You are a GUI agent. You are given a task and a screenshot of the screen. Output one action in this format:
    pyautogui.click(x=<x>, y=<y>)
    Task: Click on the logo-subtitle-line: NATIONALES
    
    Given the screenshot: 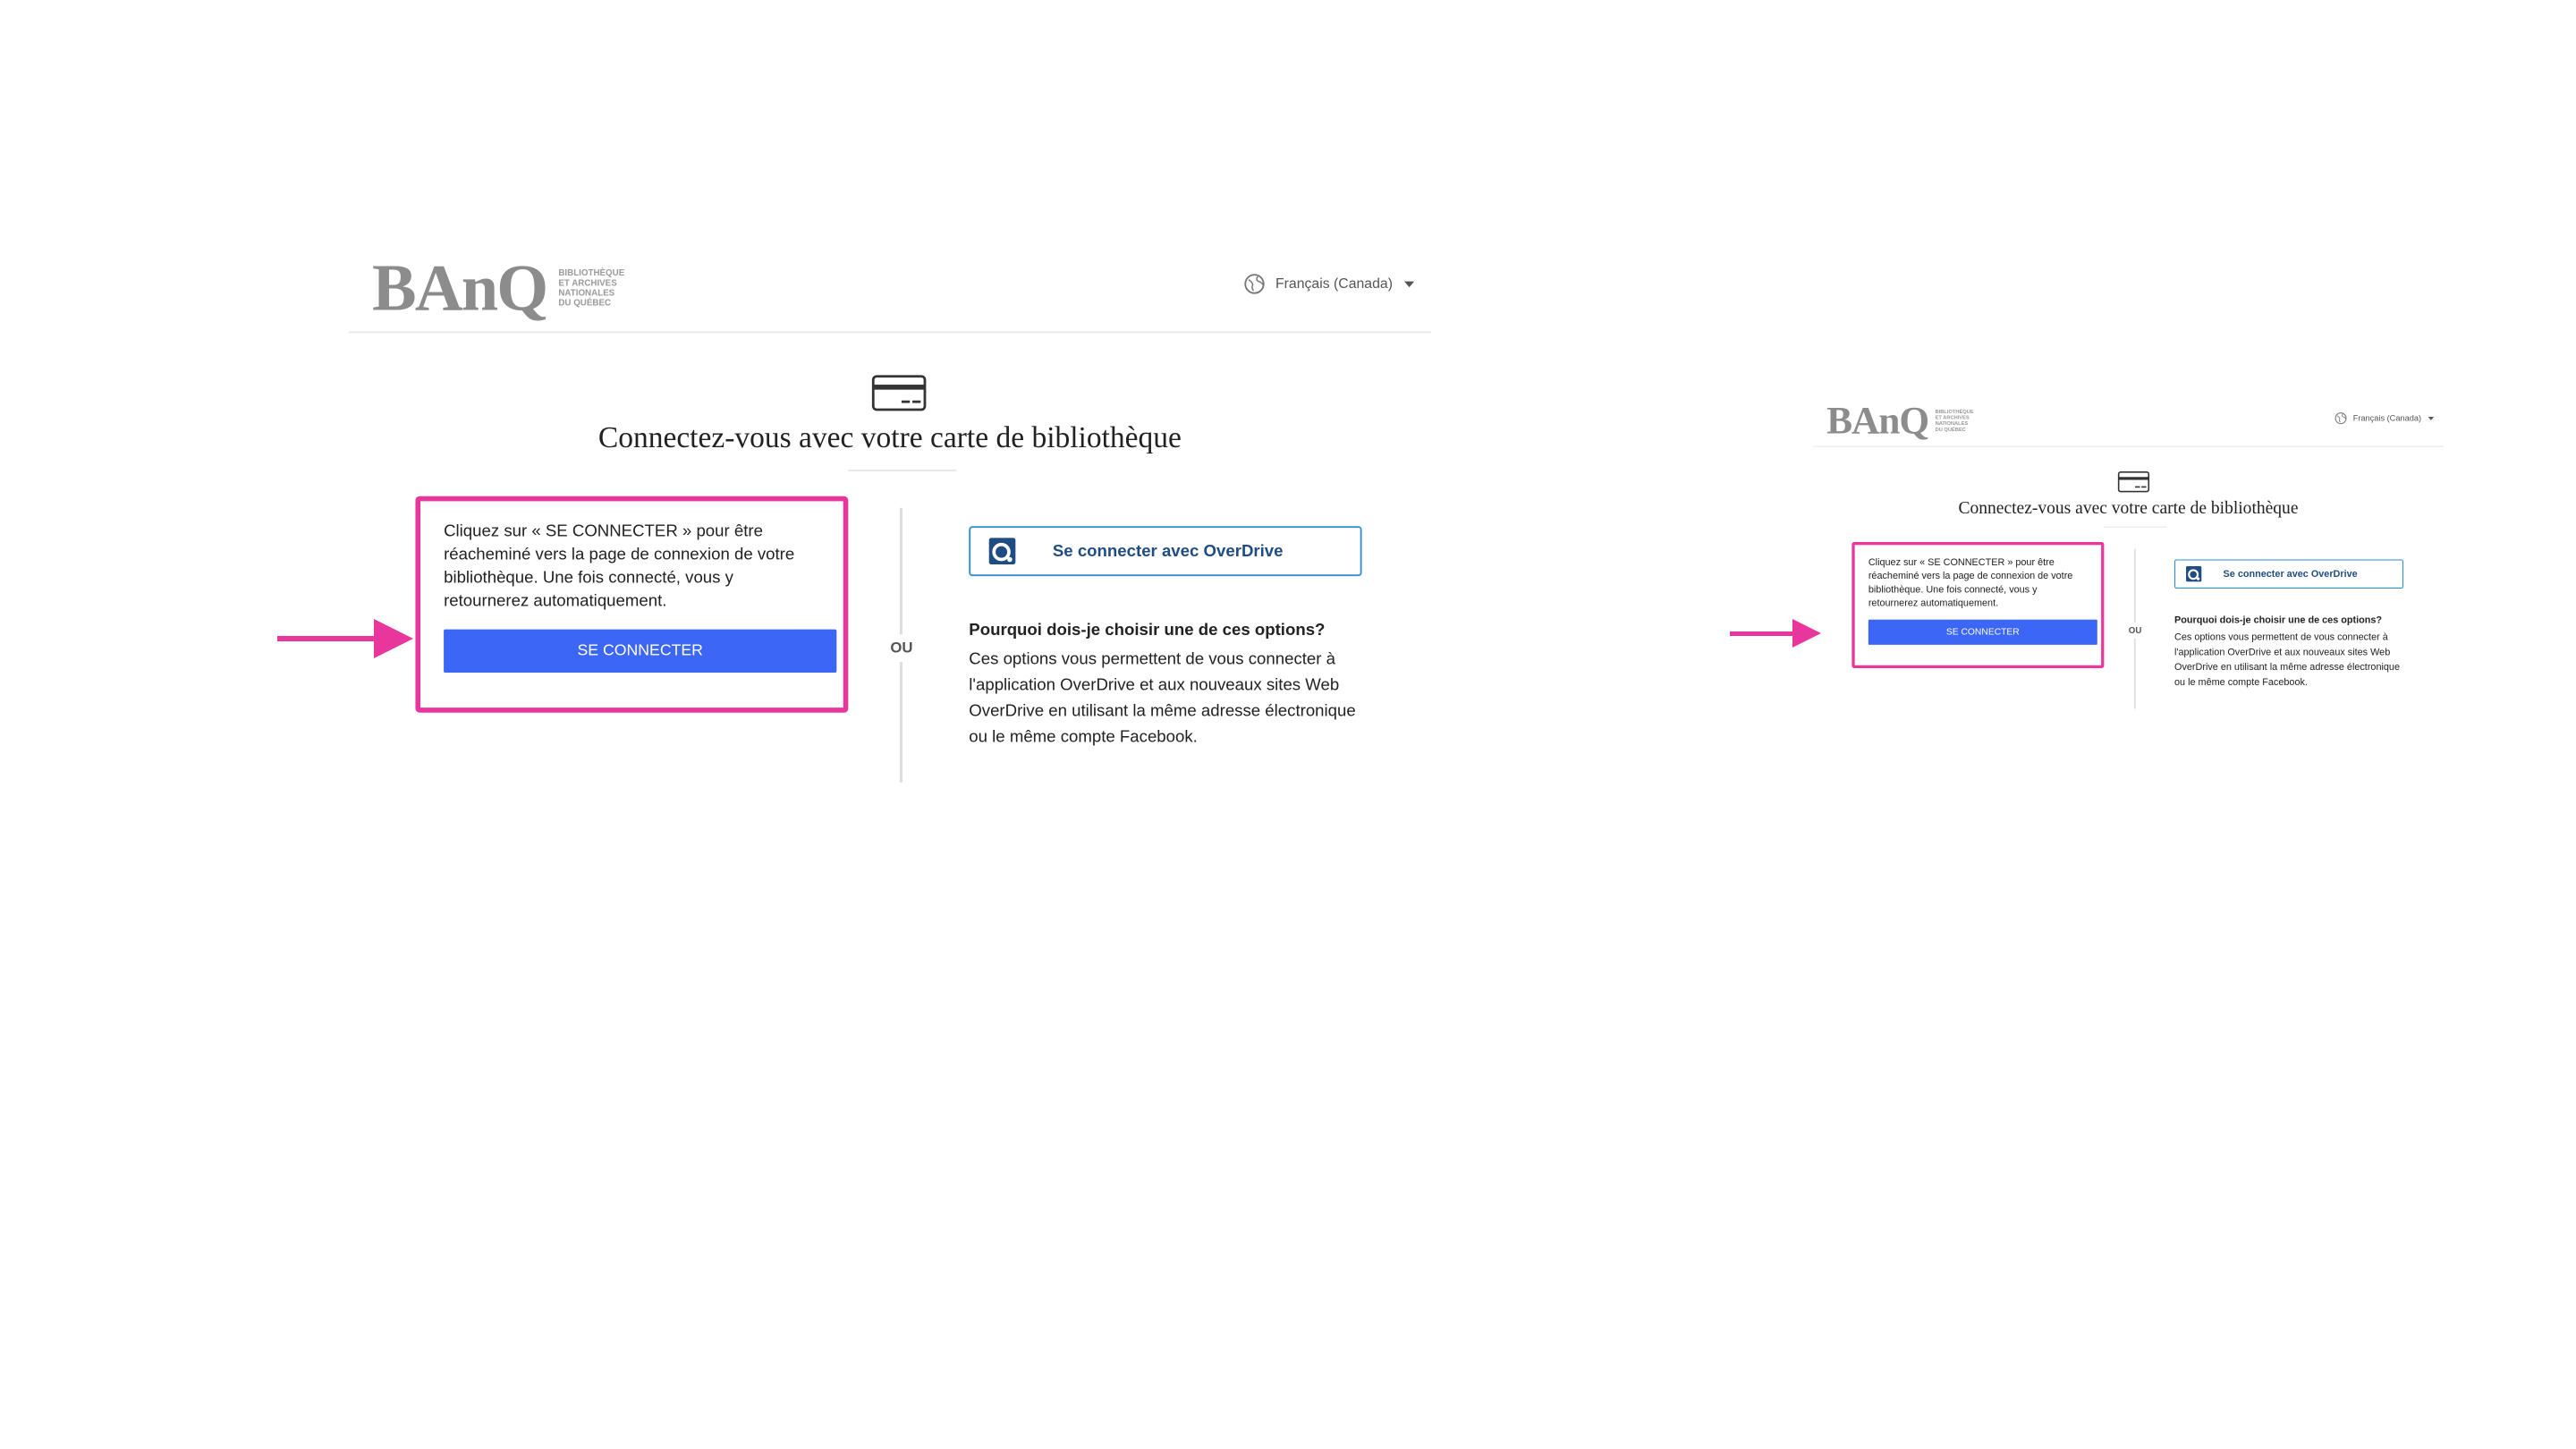 What is the action you would take?
    pyautogui.click(x=586, y=293)
    